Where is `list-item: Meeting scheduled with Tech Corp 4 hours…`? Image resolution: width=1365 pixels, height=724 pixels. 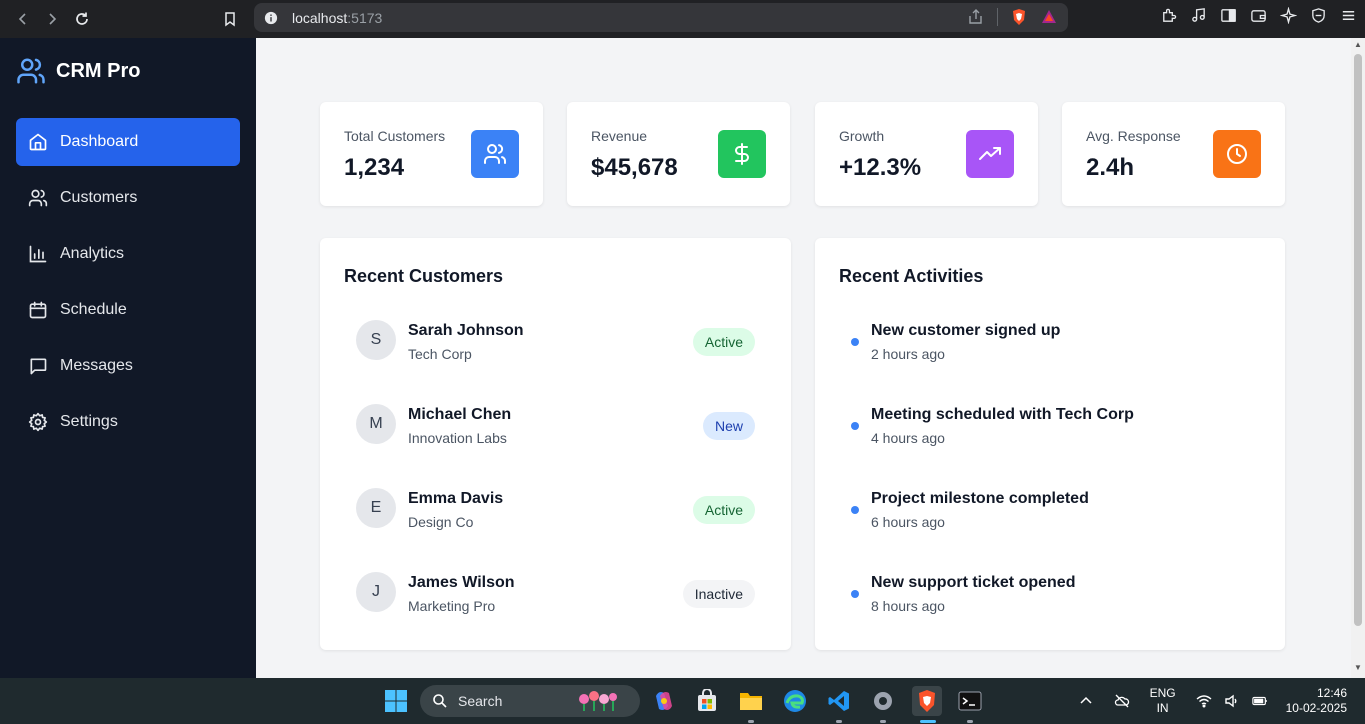 list-item: Meeting scheduled with Tech Corp 4 hours… is located at coordinates (1061, 432).